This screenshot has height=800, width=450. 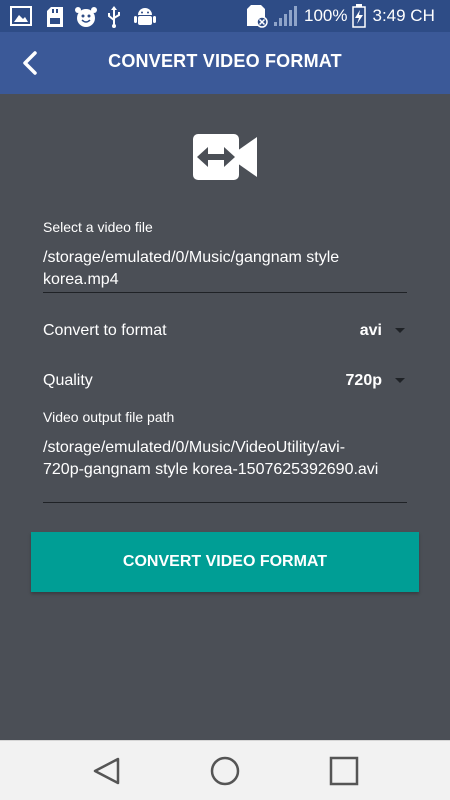 What do you see at coordinates (225, 562) in the screenshot?
I see `convert-button: CONVERT VIDEO FORMAT` at bounding box center [225, 562].